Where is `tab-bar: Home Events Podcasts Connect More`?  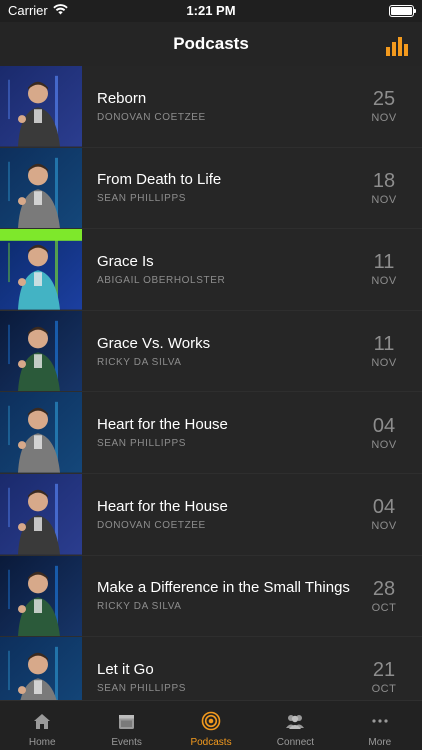 tab-bar: Home Events Podcasts Connect More is located at coordinates (211, 725).